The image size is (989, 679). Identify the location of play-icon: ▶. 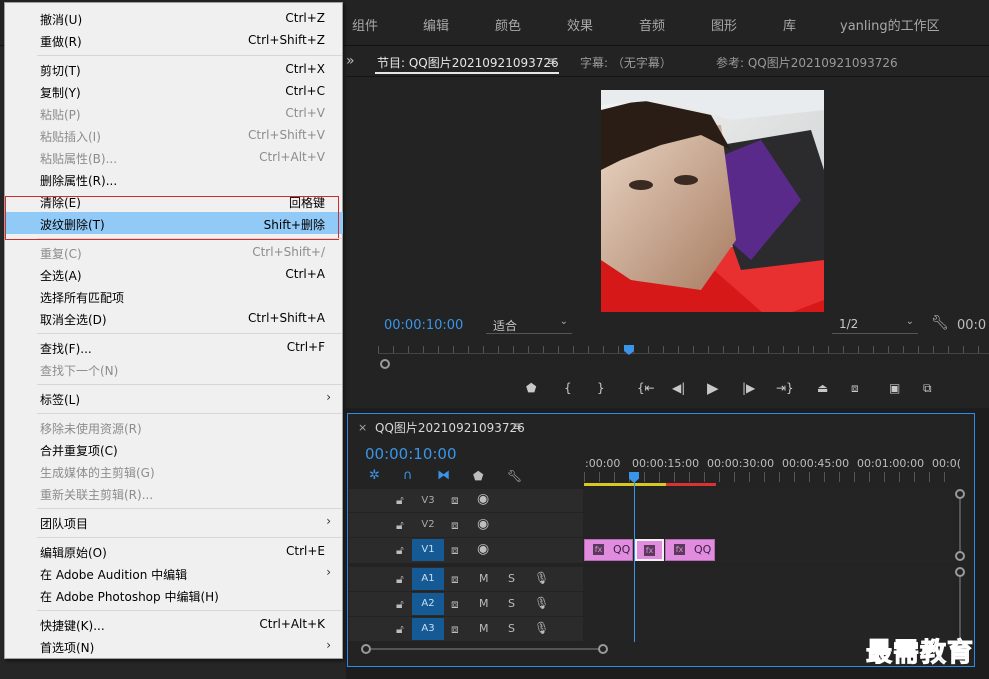
(713, 388).